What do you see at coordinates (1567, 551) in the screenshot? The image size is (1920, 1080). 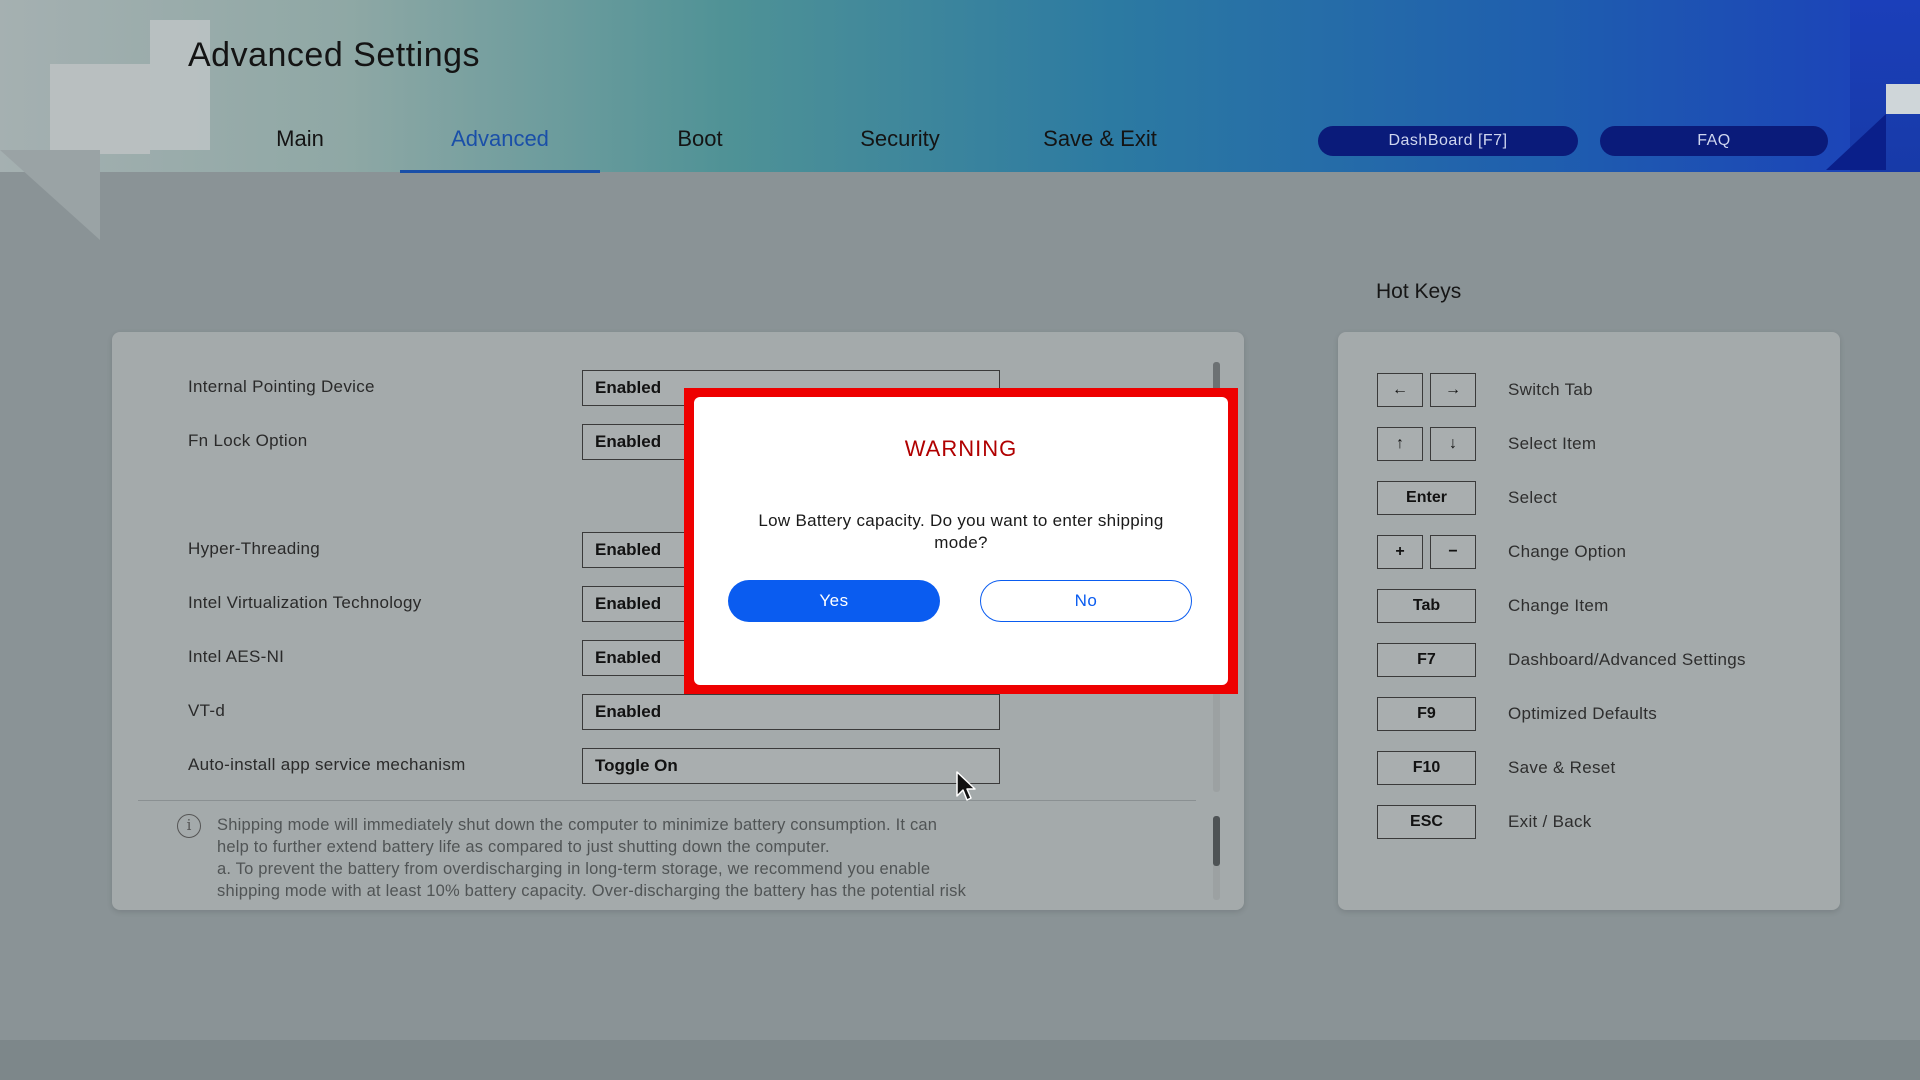 I see `hotkey-desc: Change Option` at bounding box center [1567, 551].